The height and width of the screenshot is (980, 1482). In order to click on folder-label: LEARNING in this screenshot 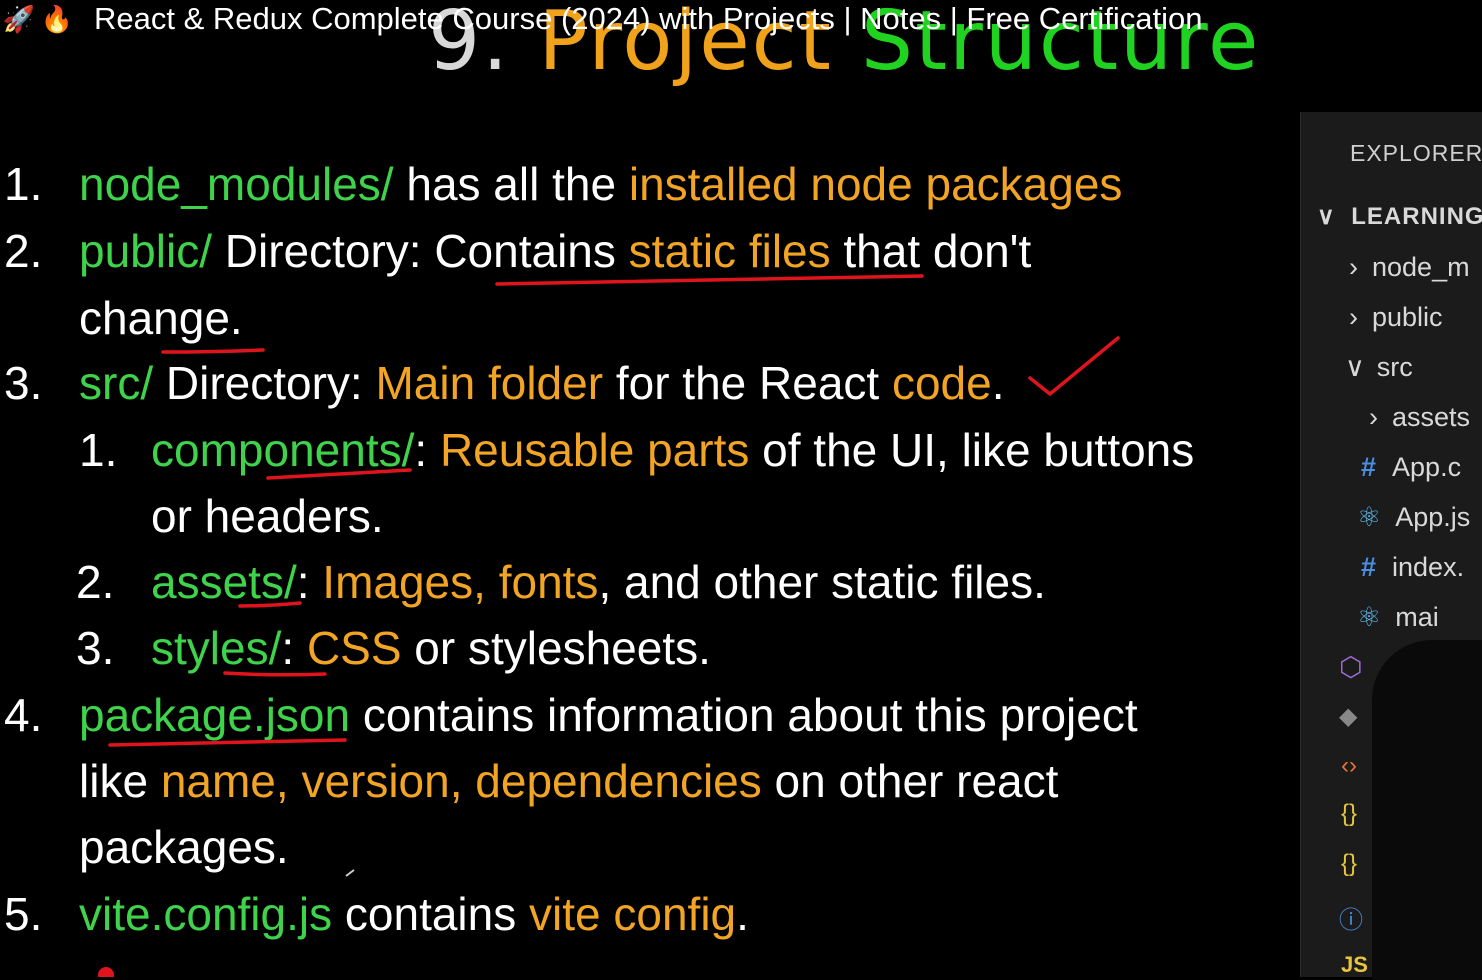, I will do `click(1416, 216)`.